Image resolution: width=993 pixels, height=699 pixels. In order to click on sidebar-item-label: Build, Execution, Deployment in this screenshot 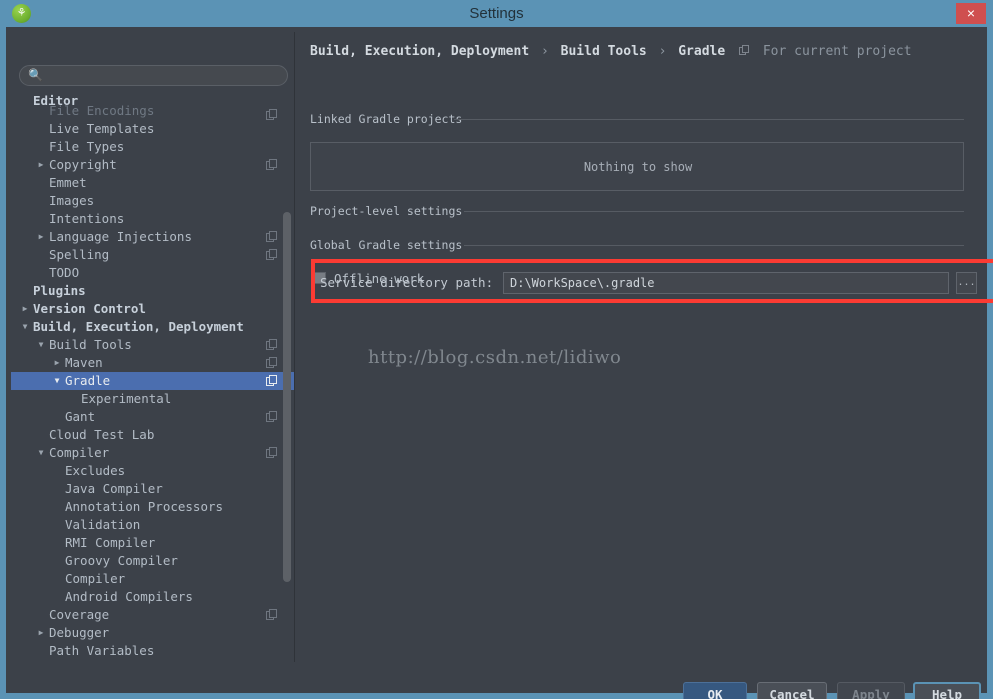, I will do `click(138, 326)`.